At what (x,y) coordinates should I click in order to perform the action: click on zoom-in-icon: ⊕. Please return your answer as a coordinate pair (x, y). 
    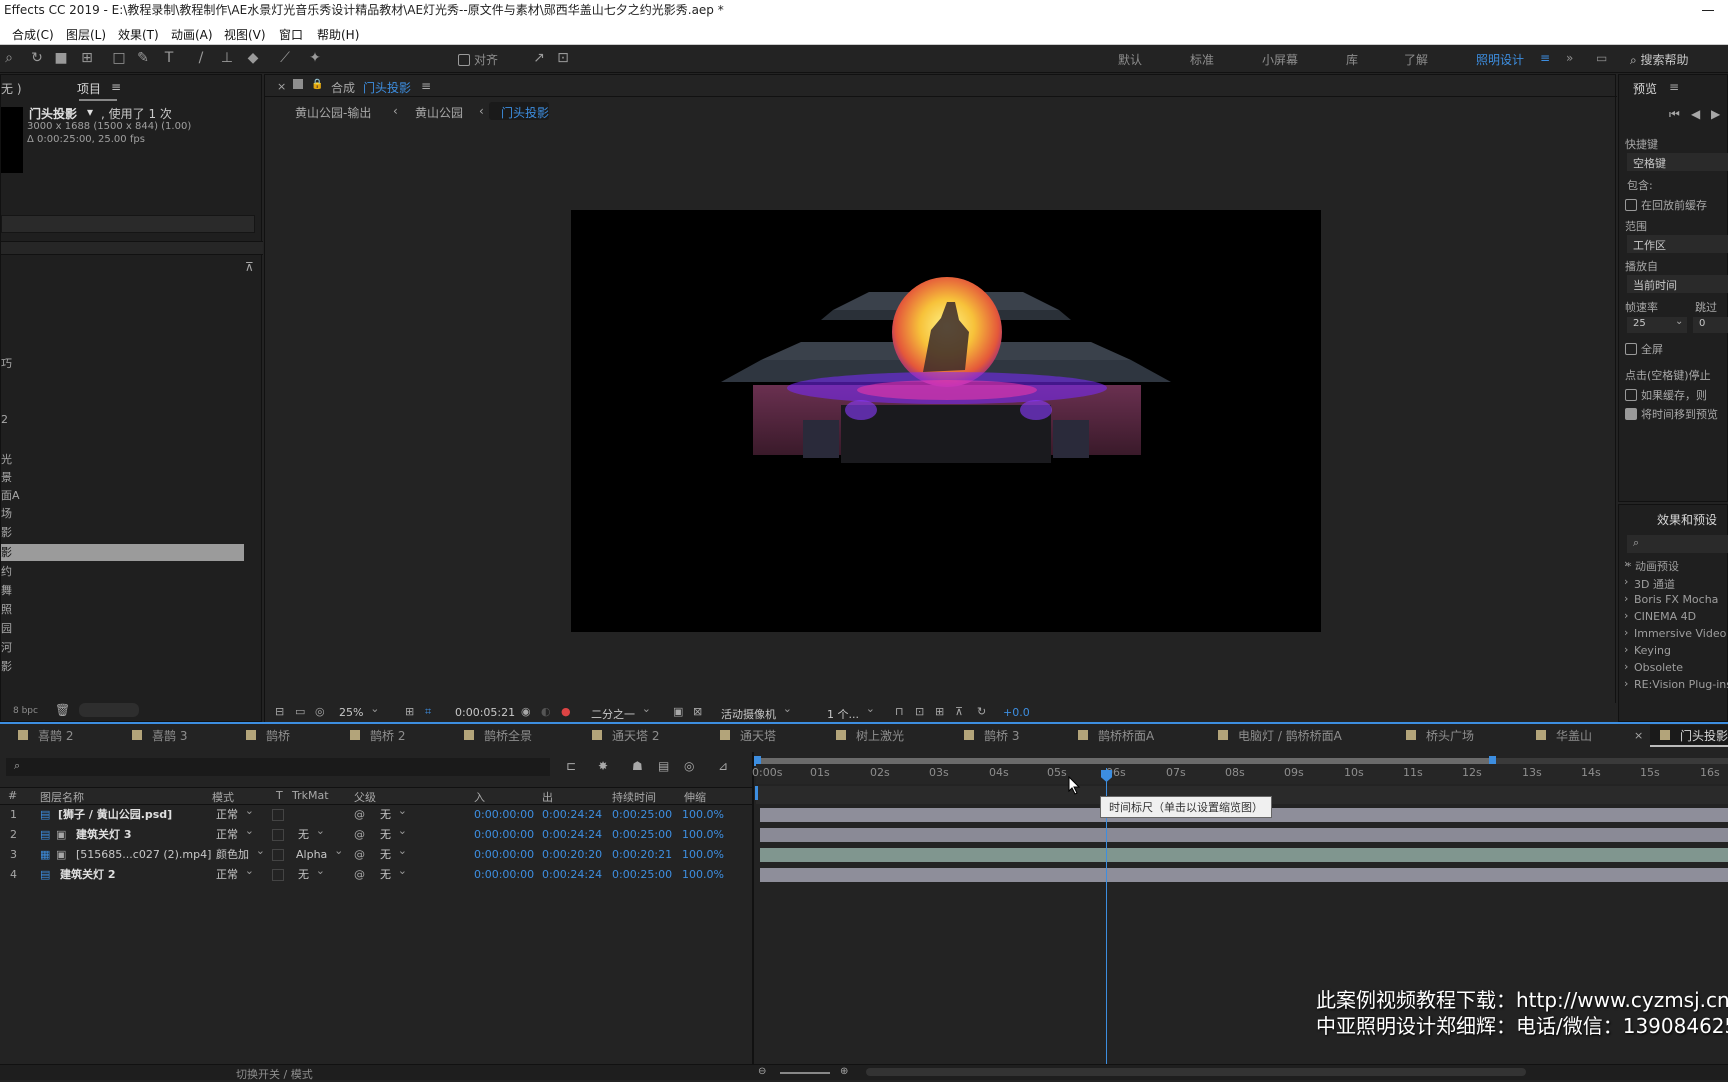
    Looking at the image, I should click on (844, 1071).